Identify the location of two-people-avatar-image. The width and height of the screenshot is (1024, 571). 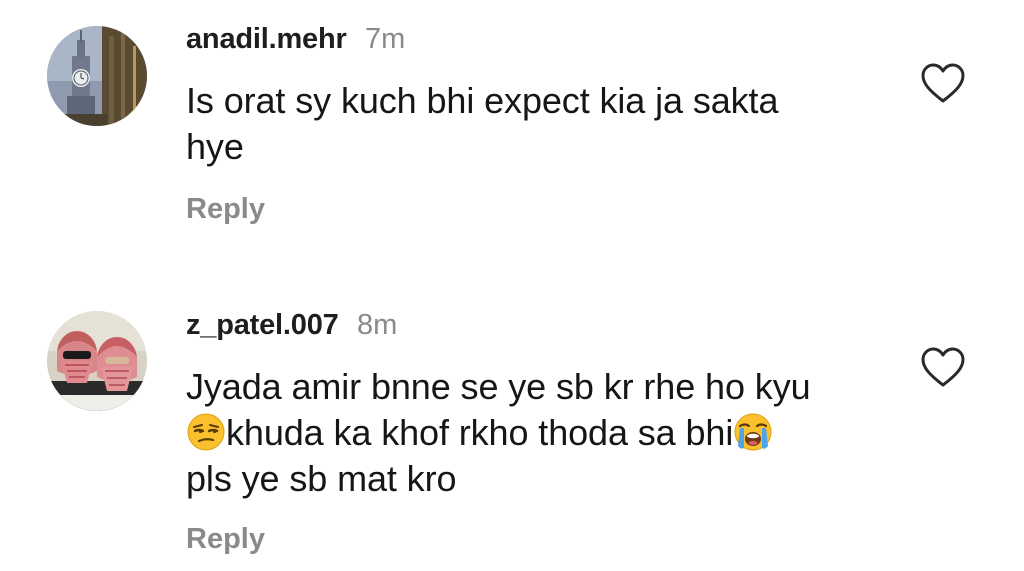
(97, 361).